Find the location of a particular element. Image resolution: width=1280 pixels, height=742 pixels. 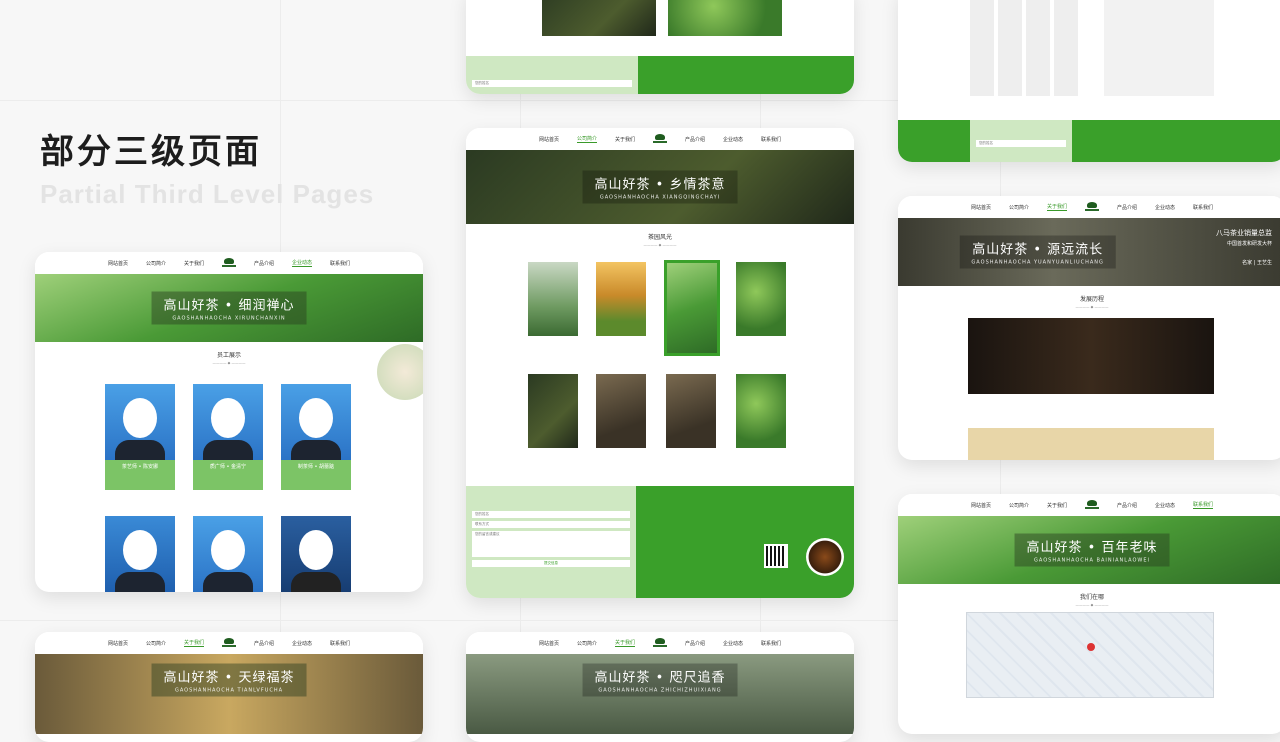

banner-subtitle: GAOSHANHAOCHA YUANYUANLIUCHANG is located at coordinates (1037, 262).